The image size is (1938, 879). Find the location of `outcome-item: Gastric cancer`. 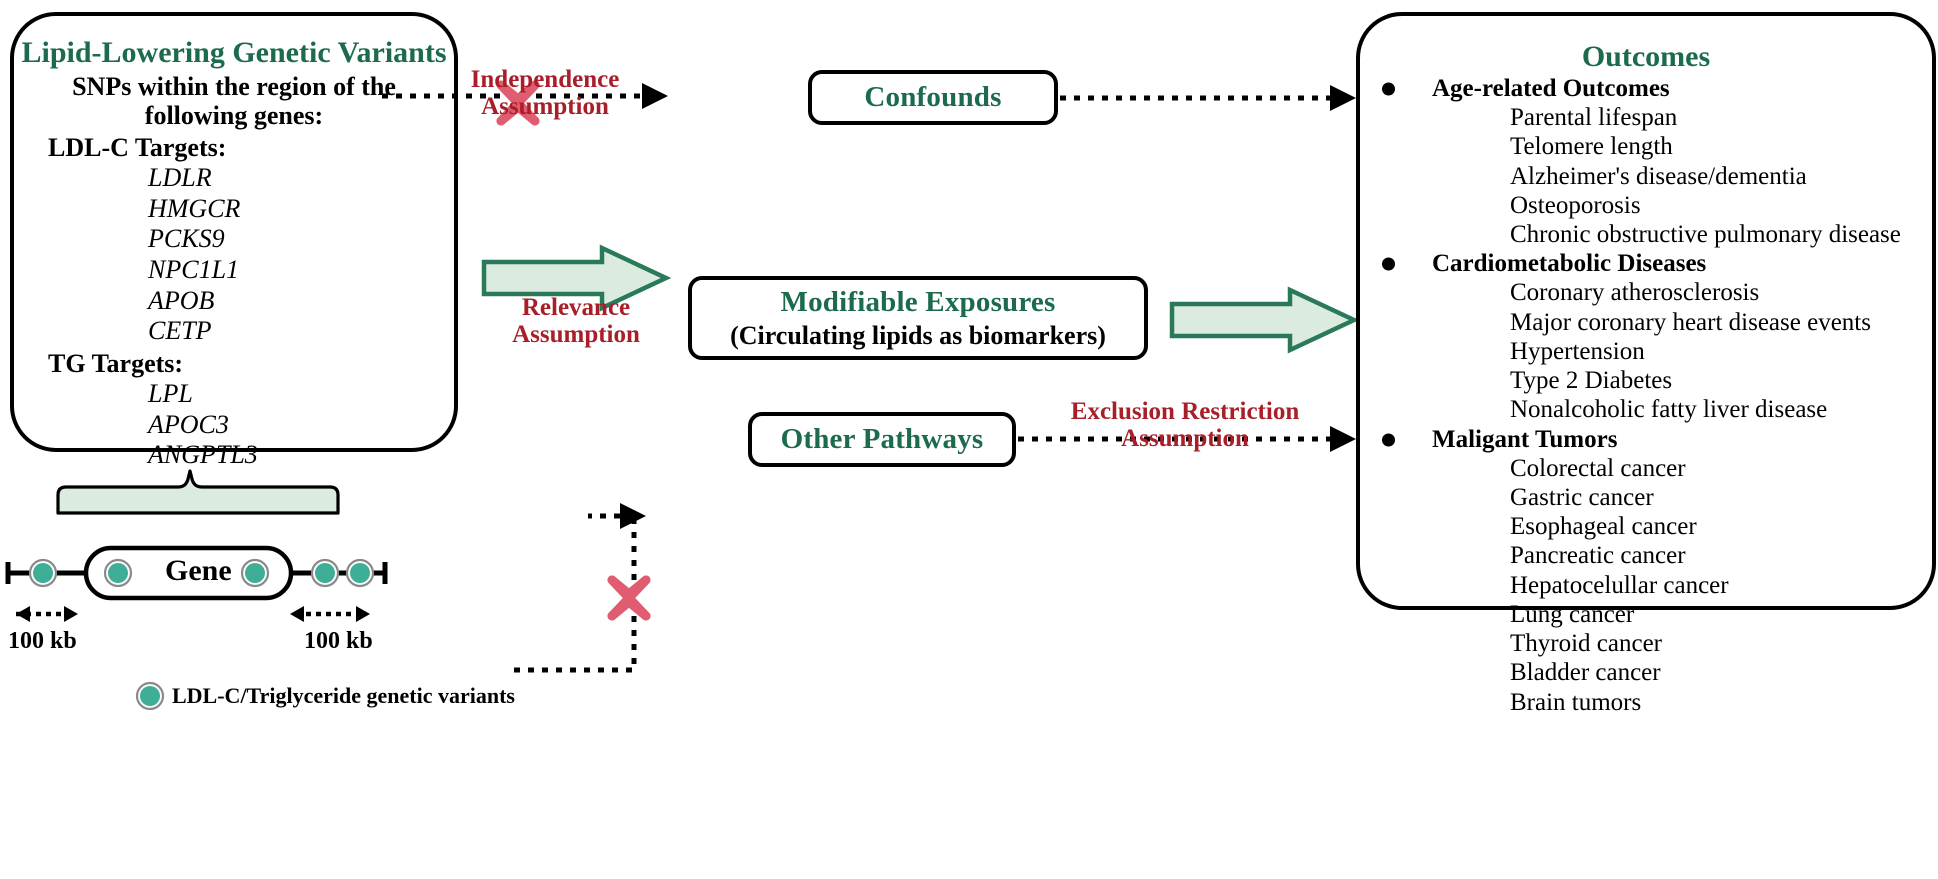

outcome-item: Gastric cancer is located at coordinates (1582, 497).